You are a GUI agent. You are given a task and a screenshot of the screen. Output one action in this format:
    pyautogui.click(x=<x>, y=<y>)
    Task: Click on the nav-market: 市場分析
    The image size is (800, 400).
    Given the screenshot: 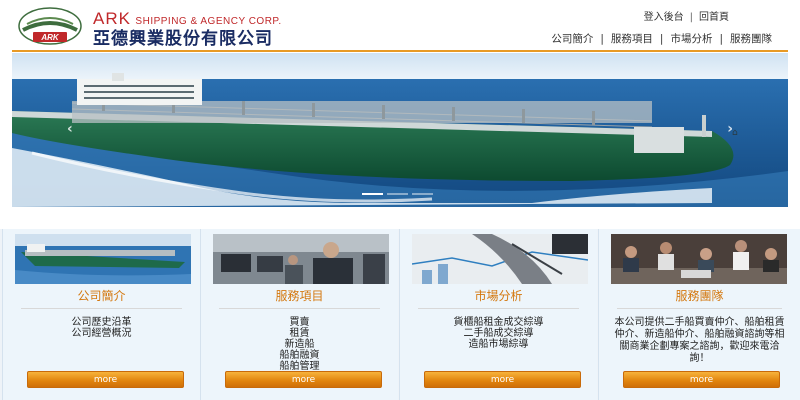 What is the action you would take?
    pyautogui.click(x=691, y=39)
    